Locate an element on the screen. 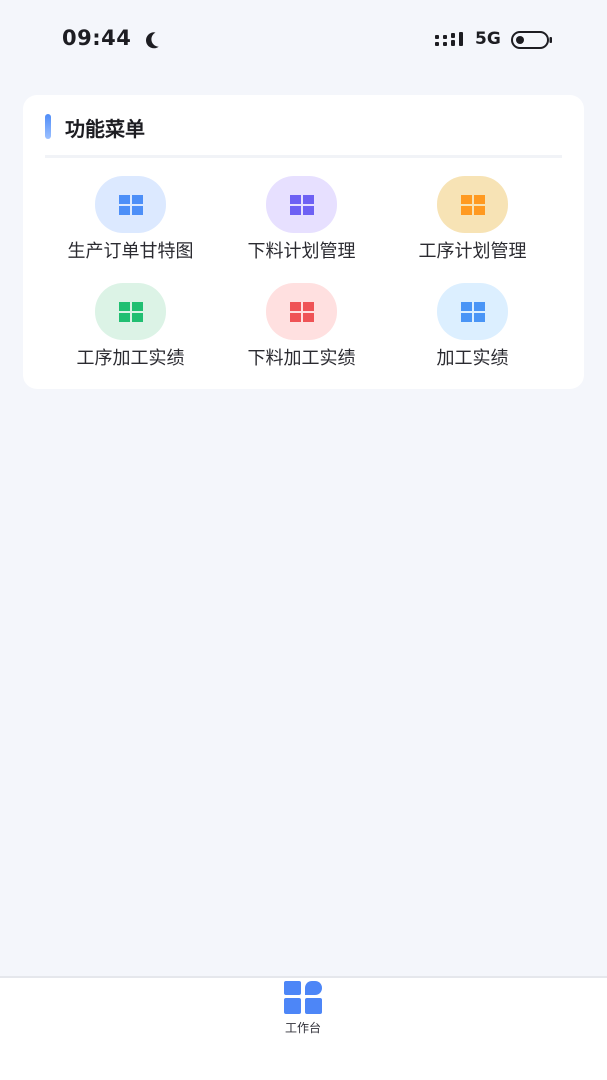 This screenshot has width=607, height=1080. card-title: 功能菜单 is located at coordinates (105, 129).